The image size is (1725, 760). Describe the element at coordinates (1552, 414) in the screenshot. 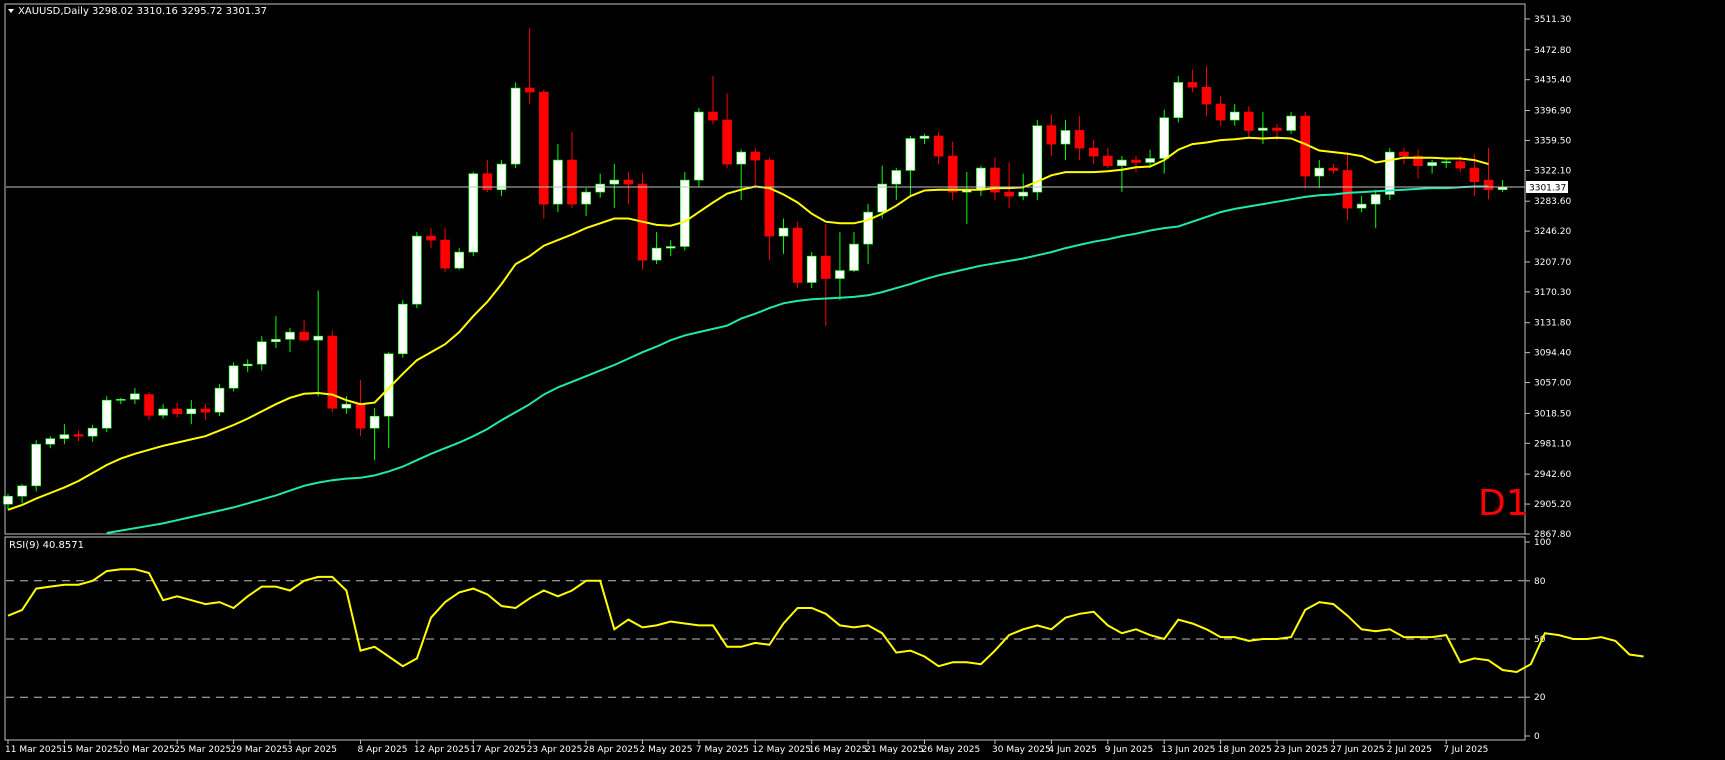

I see `price-tick-label: 3018.50` at that location.